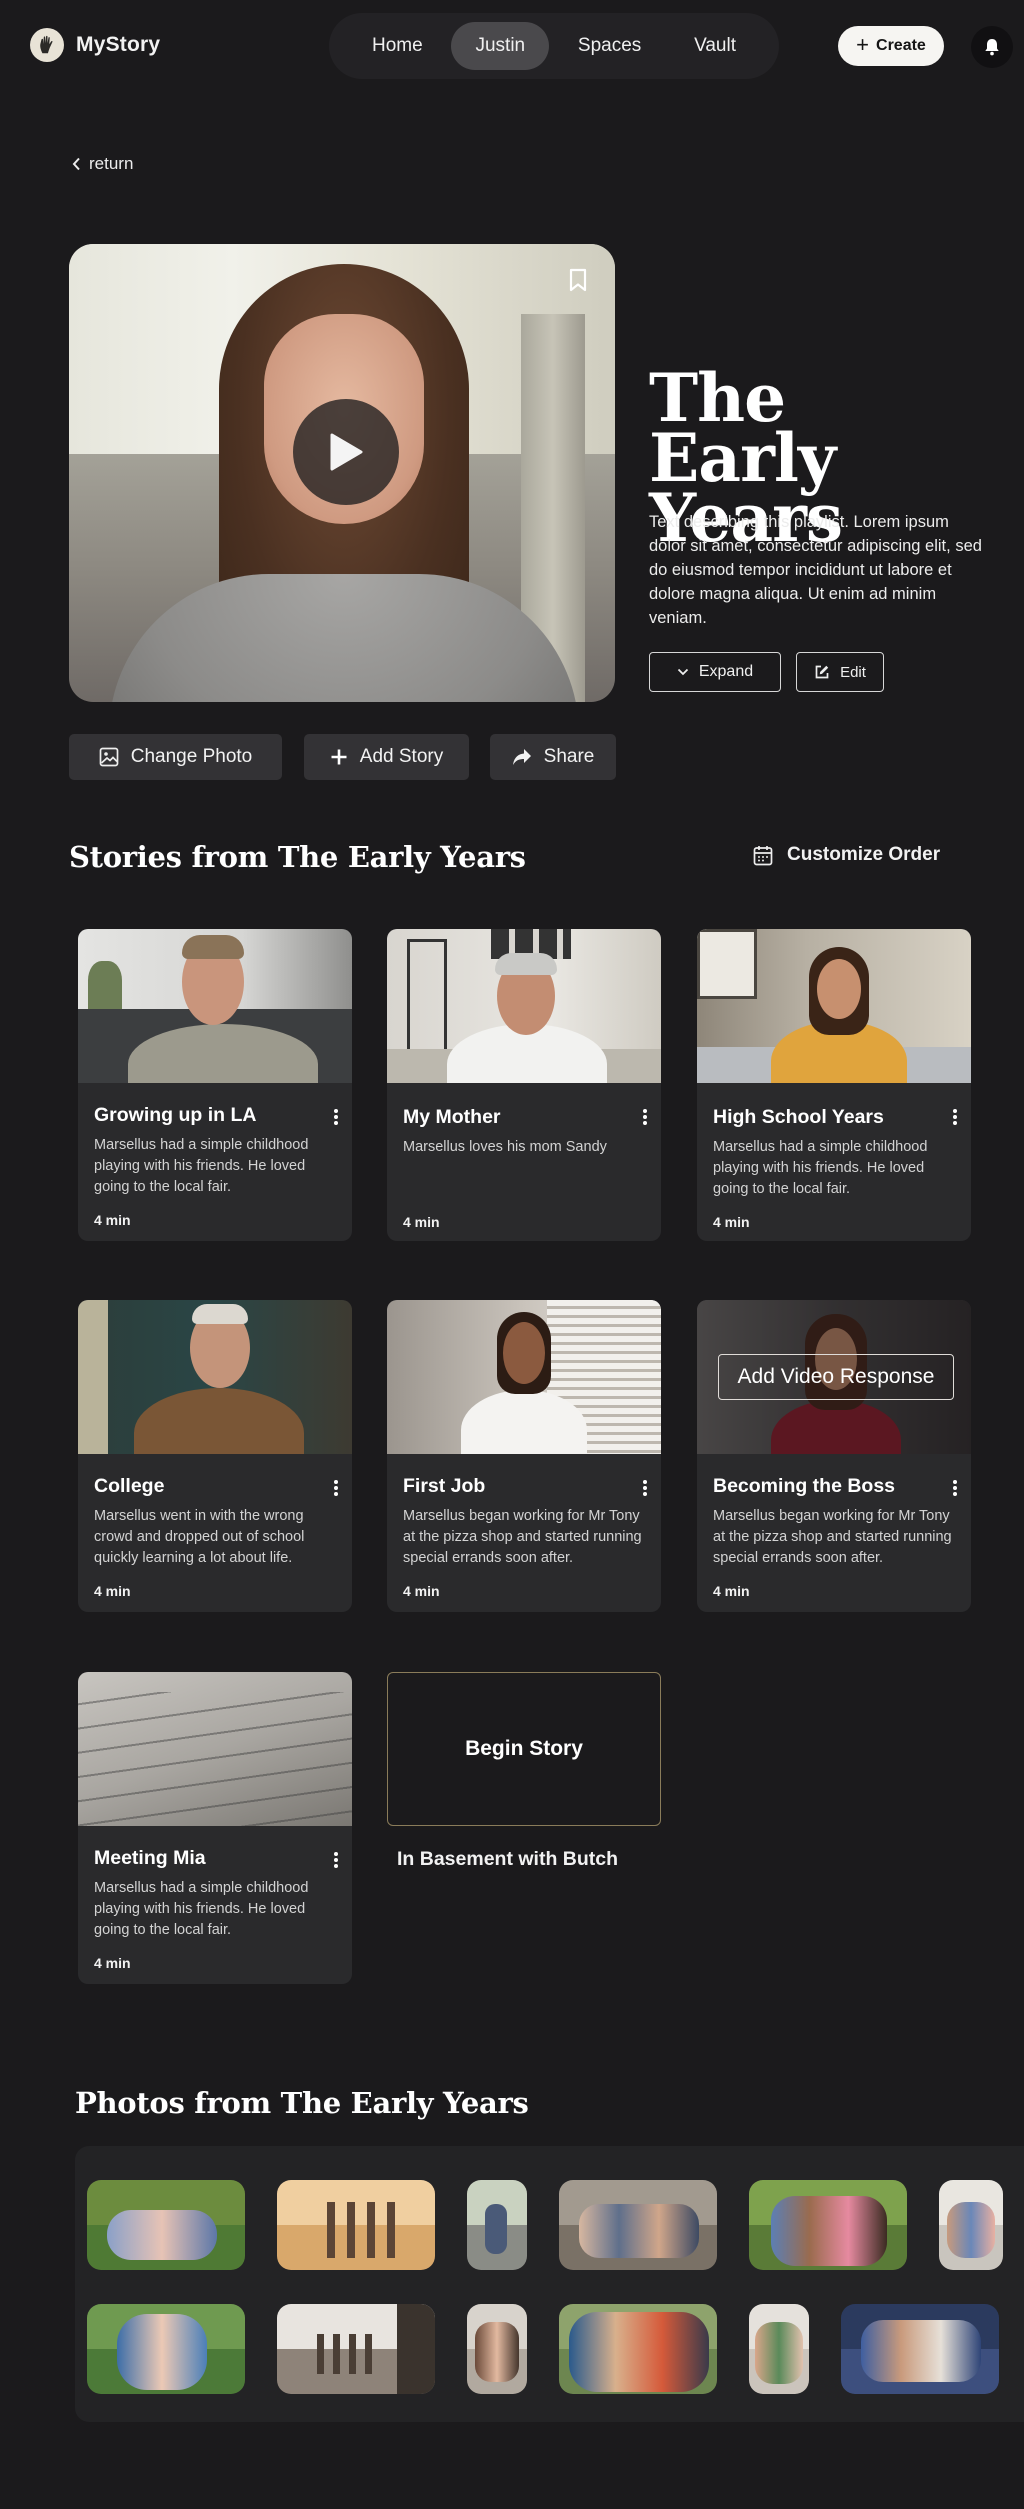 This screenshot has width=1024, height=2509. What do you see at coordinates (129, 1486) in the screenshot?
I see `story-title: College` at bounding box center [129, 1486].